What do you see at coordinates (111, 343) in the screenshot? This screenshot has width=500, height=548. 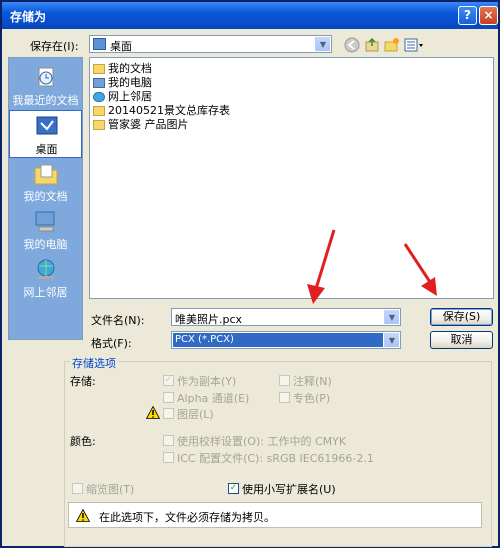 I see `format-label: 格式(F):` at bounding box center [111, 343].